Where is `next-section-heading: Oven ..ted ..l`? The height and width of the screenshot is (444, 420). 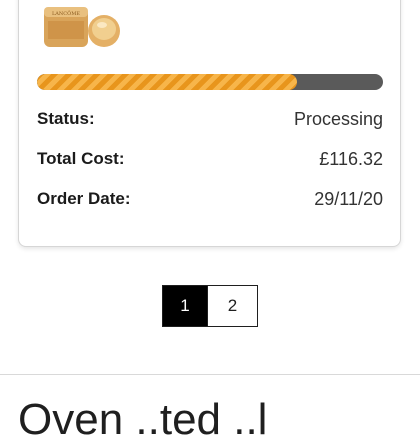 next-section-heading: Oven ..ted ..l is located at coordinates (143, 419).